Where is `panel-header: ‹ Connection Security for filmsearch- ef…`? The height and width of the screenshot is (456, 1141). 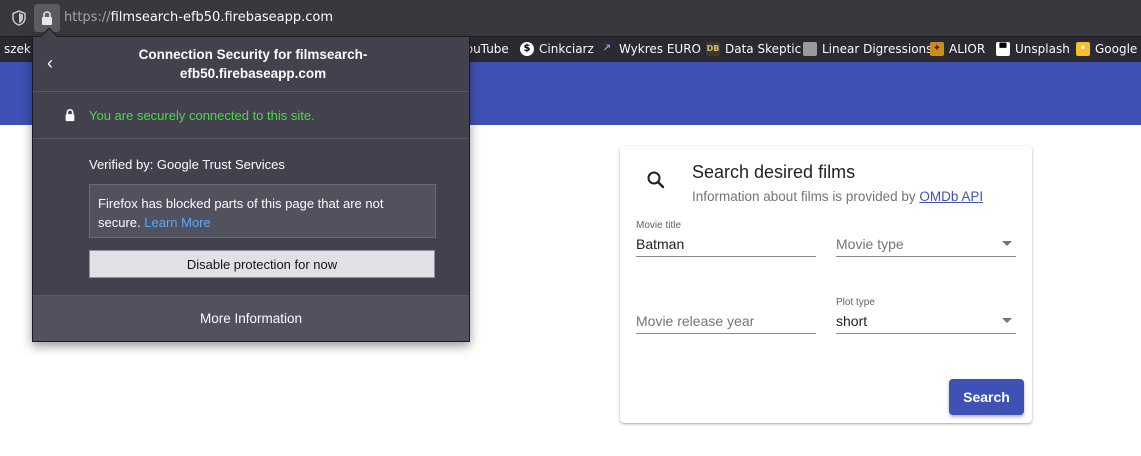
panel-header: ‹ Connection Security for filmsearch- ef… is located at coordinates (251, 64).